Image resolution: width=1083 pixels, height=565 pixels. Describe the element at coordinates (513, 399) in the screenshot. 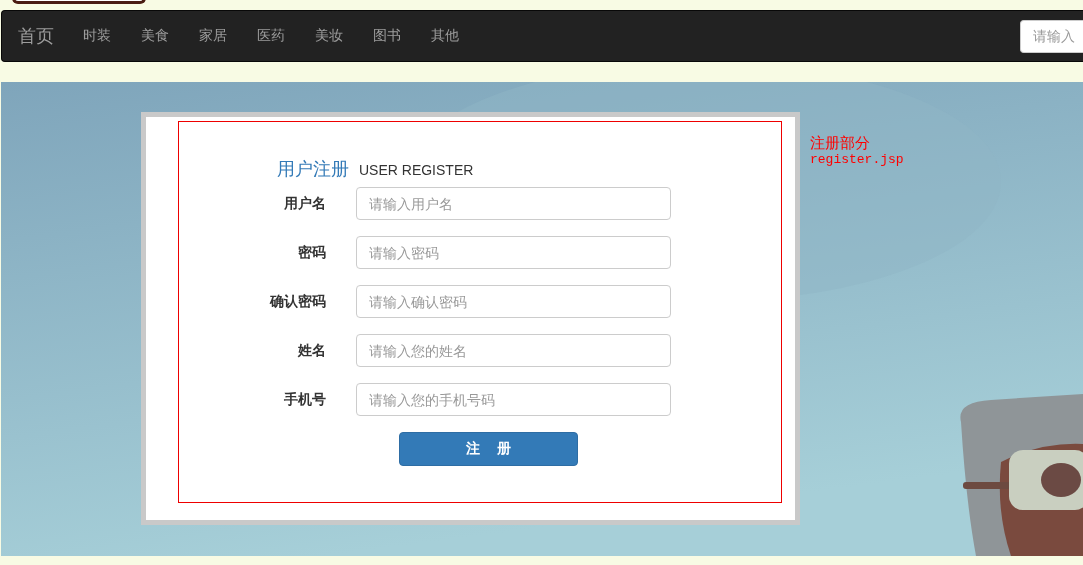

I see `input-field: 请输入您的手机号码` at that location.